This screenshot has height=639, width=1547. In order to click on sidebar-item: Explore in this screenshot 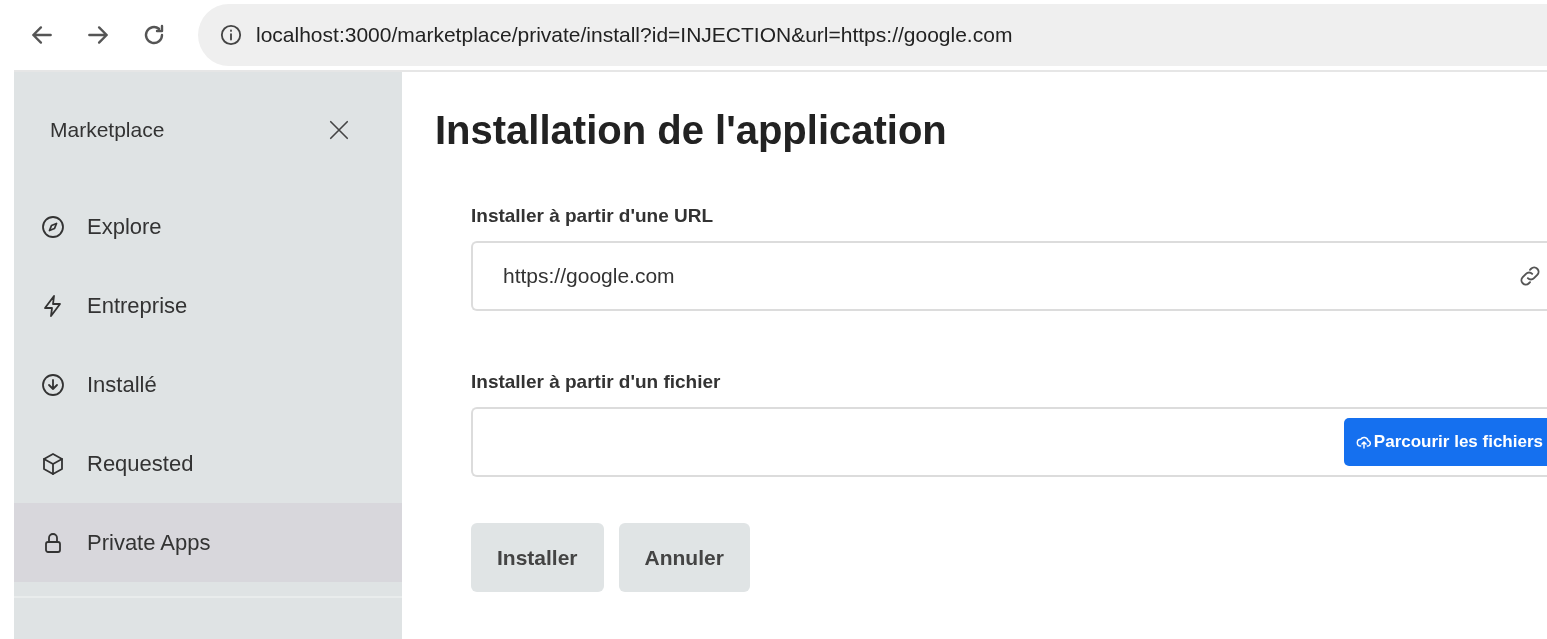, I will do `click(208, 226)`.